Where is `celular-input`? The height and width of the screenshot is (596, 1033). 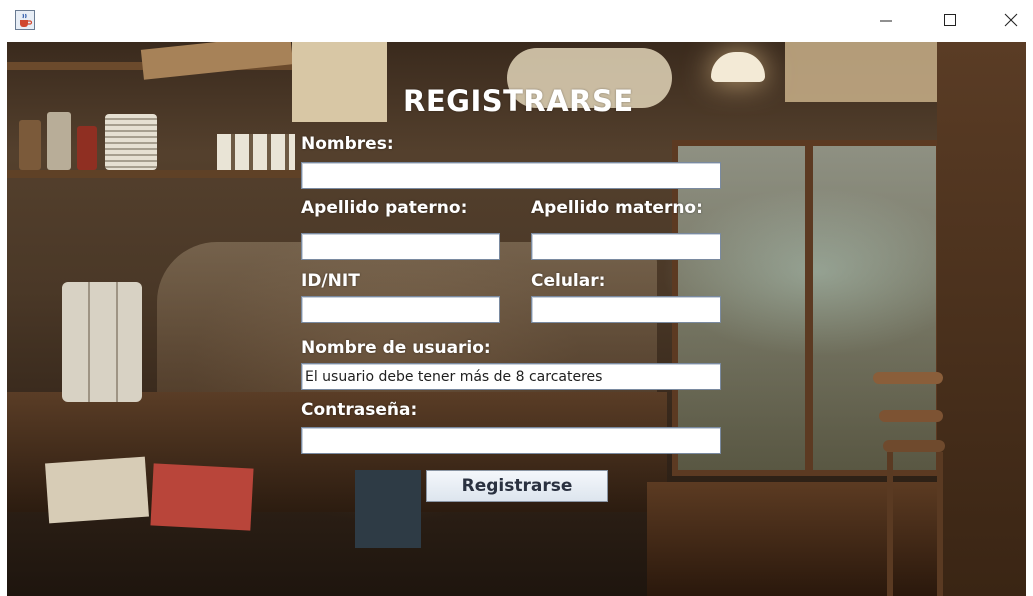
celular-input is located at coordinates (626, 309).